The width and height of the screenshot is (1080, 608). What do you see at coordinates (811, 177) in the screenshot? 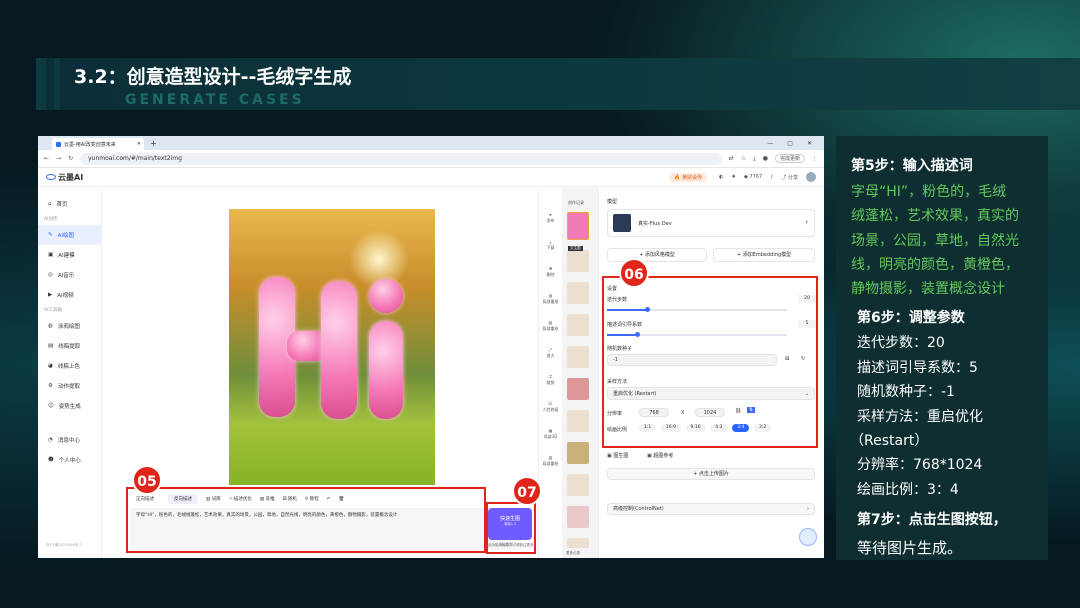
I see `avatar` at bounding box center [811, 177].